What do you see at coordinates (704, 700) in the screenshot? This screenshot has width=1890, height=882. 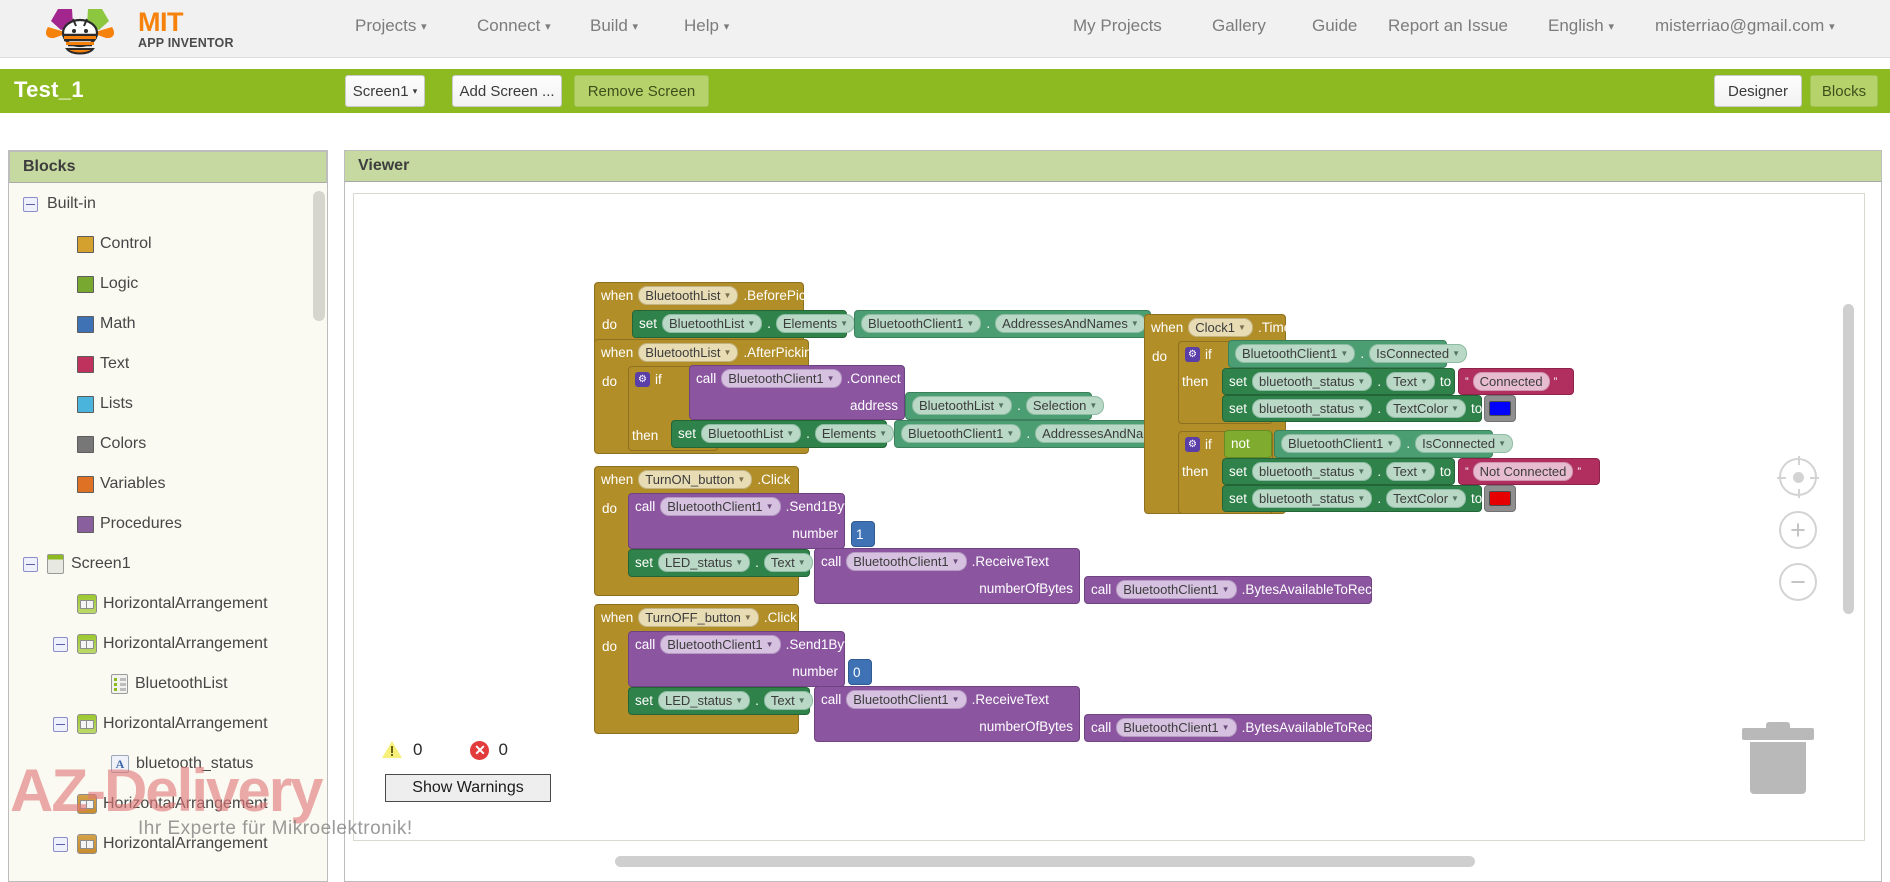 I see `set-object-field: LED_status ▼` at bounding box center [704, 700].